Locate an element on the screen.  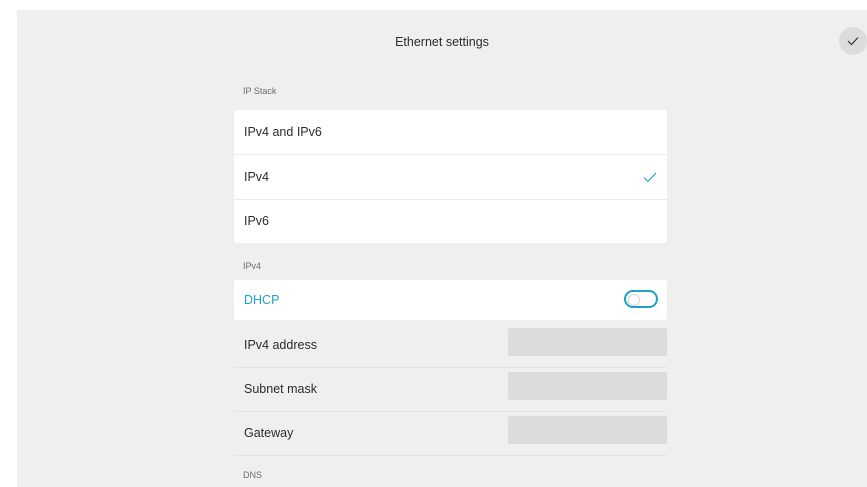
divider is located at coordinates (450, 455).